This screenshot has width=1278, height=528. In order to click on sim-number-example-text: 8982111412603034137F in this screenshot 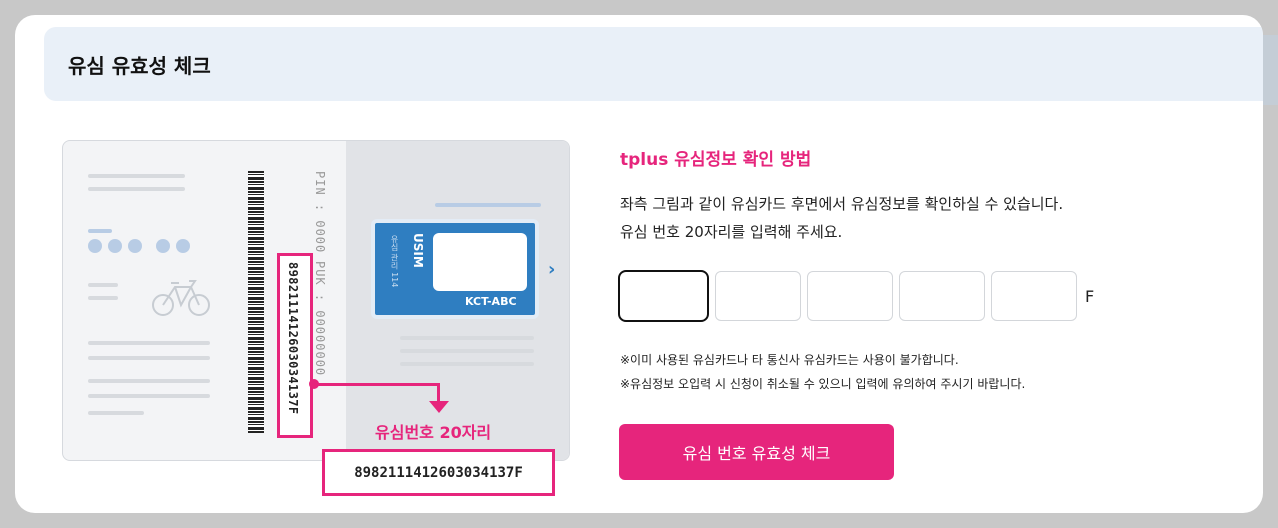, I will do `click(438, 472)`.